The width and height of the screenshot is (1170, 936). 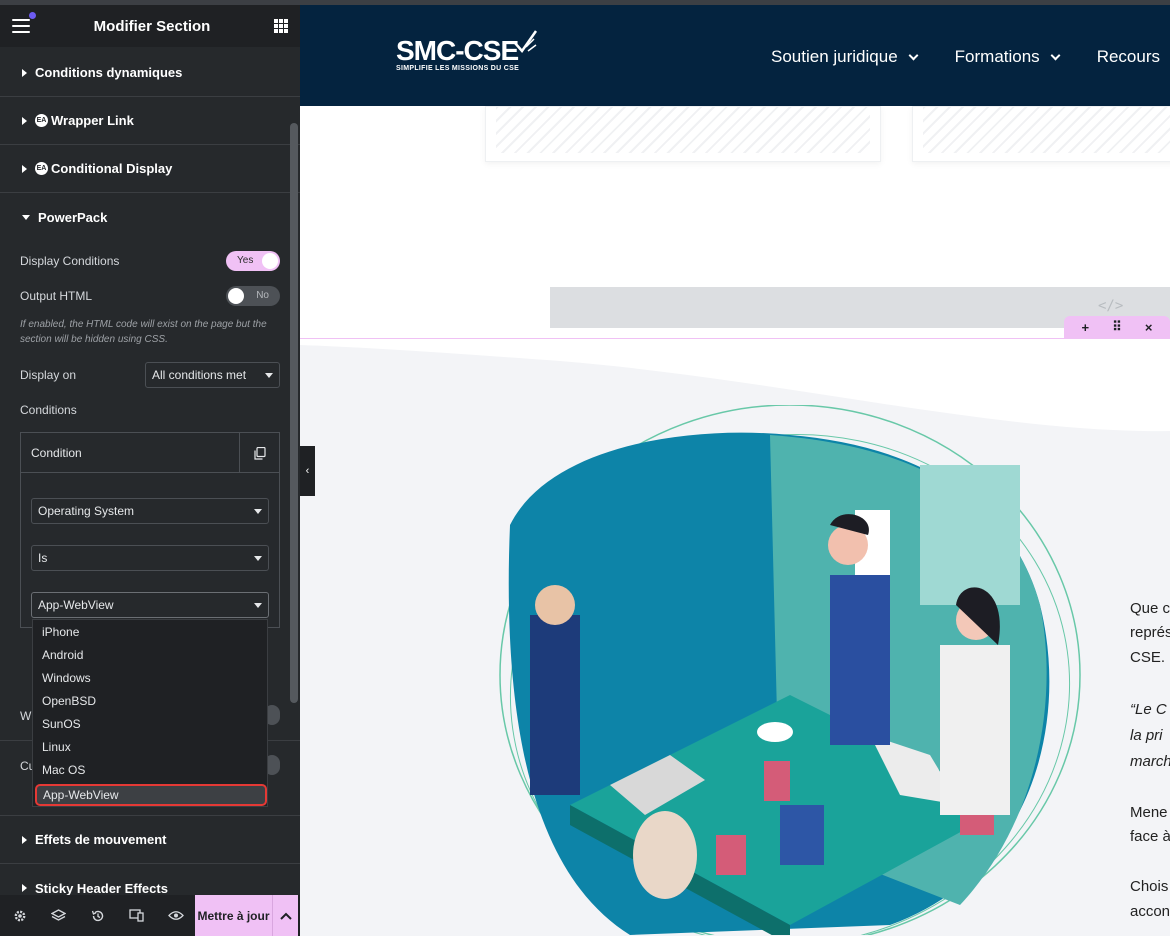 What do you see at coordinates (175, 915) in the screenshot?
I see `preview-eye-icon` at bounding box center [175, 915].